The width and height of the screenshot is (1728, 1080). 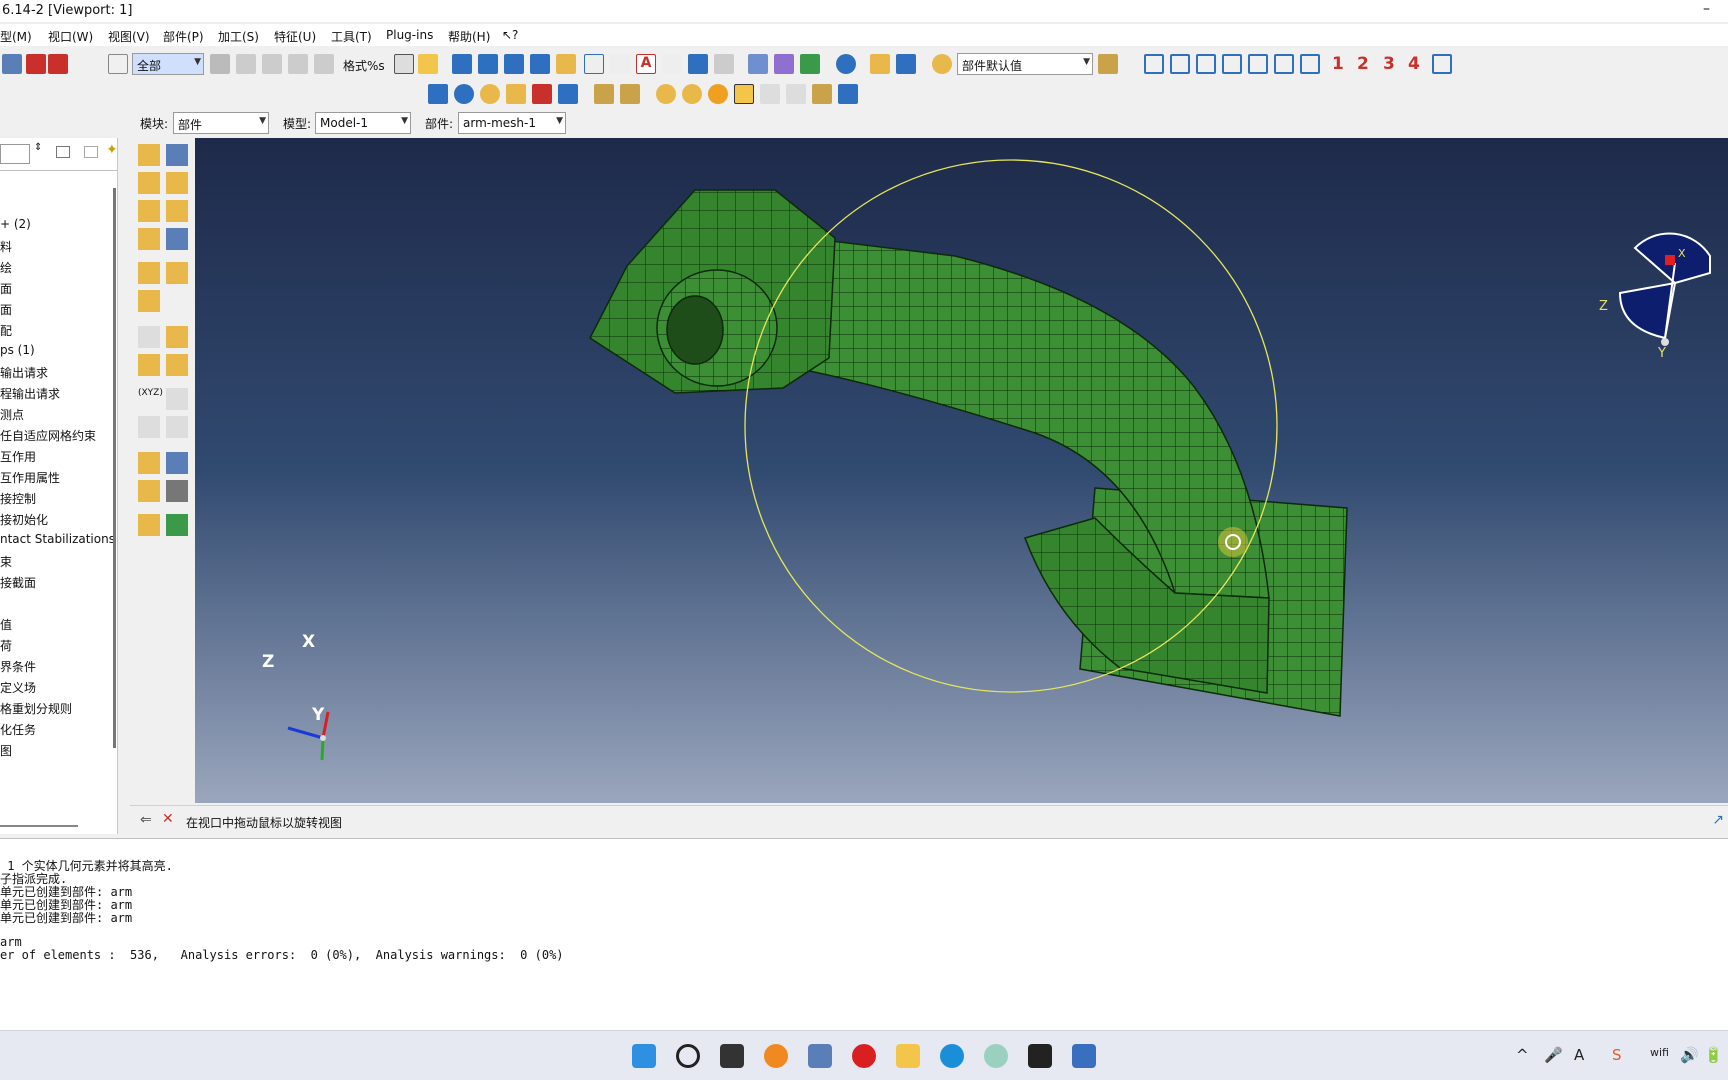 I want to click on up-down-icon: ⇕, so click(x=38, y=147).